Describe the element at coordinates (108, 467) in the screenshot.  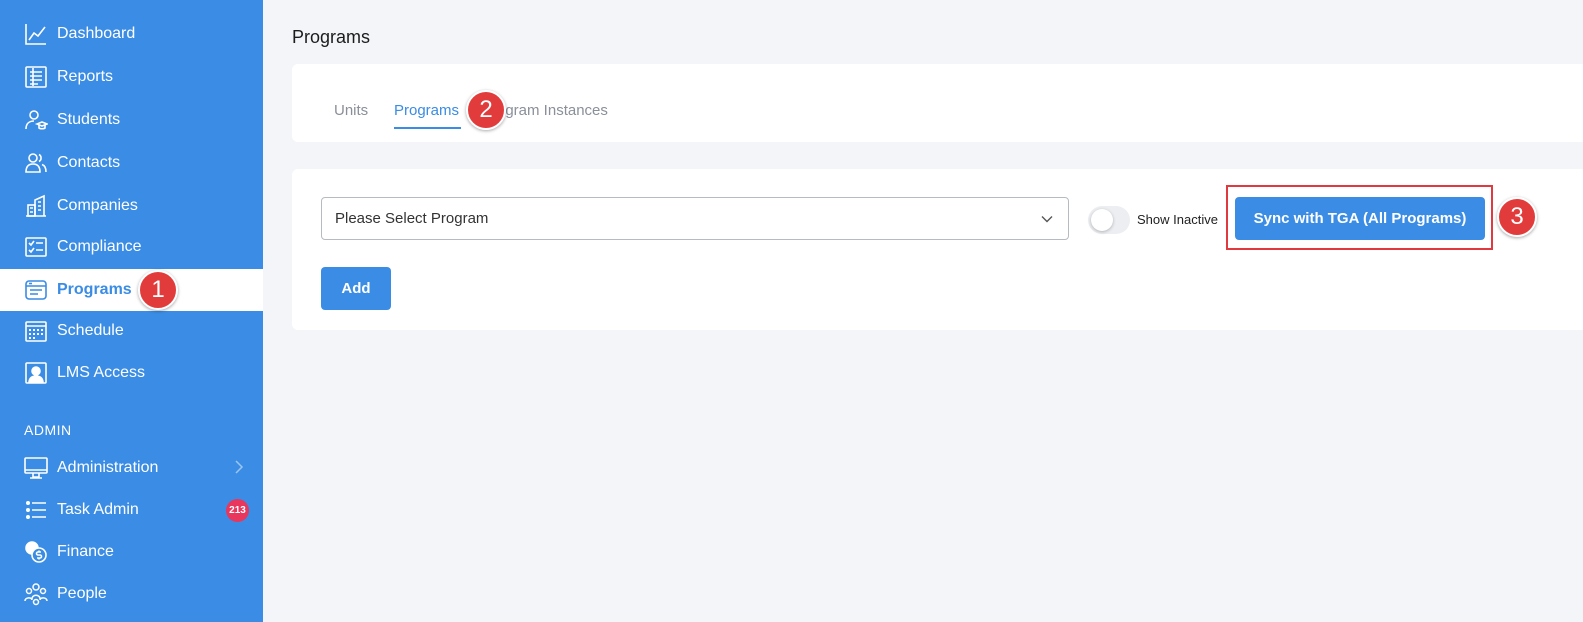
I see `sidebar-item-label: Administration` at that location.